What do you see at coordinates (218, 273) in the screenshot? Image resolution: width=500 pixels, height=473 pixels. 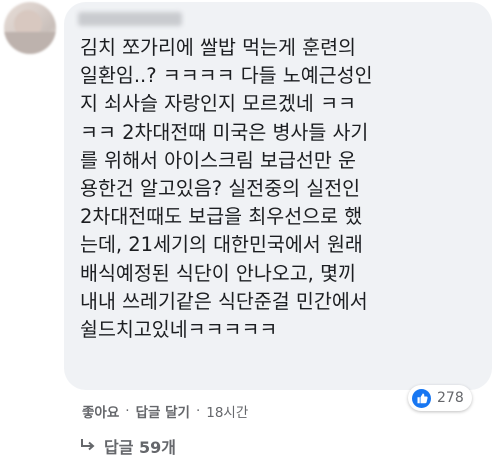 I see `comment-line: 배식예정된 식단이 안나오고, 몇끼` at bounding box center [218, 273].